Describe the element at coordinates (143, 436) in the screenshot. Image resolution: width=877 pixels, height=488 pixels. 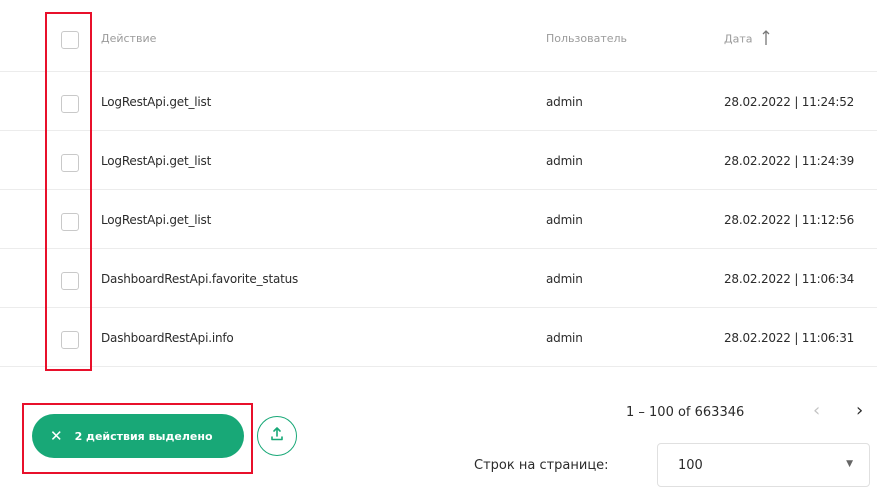
I see `selected-count-label: 2 действия выделено` at that location.